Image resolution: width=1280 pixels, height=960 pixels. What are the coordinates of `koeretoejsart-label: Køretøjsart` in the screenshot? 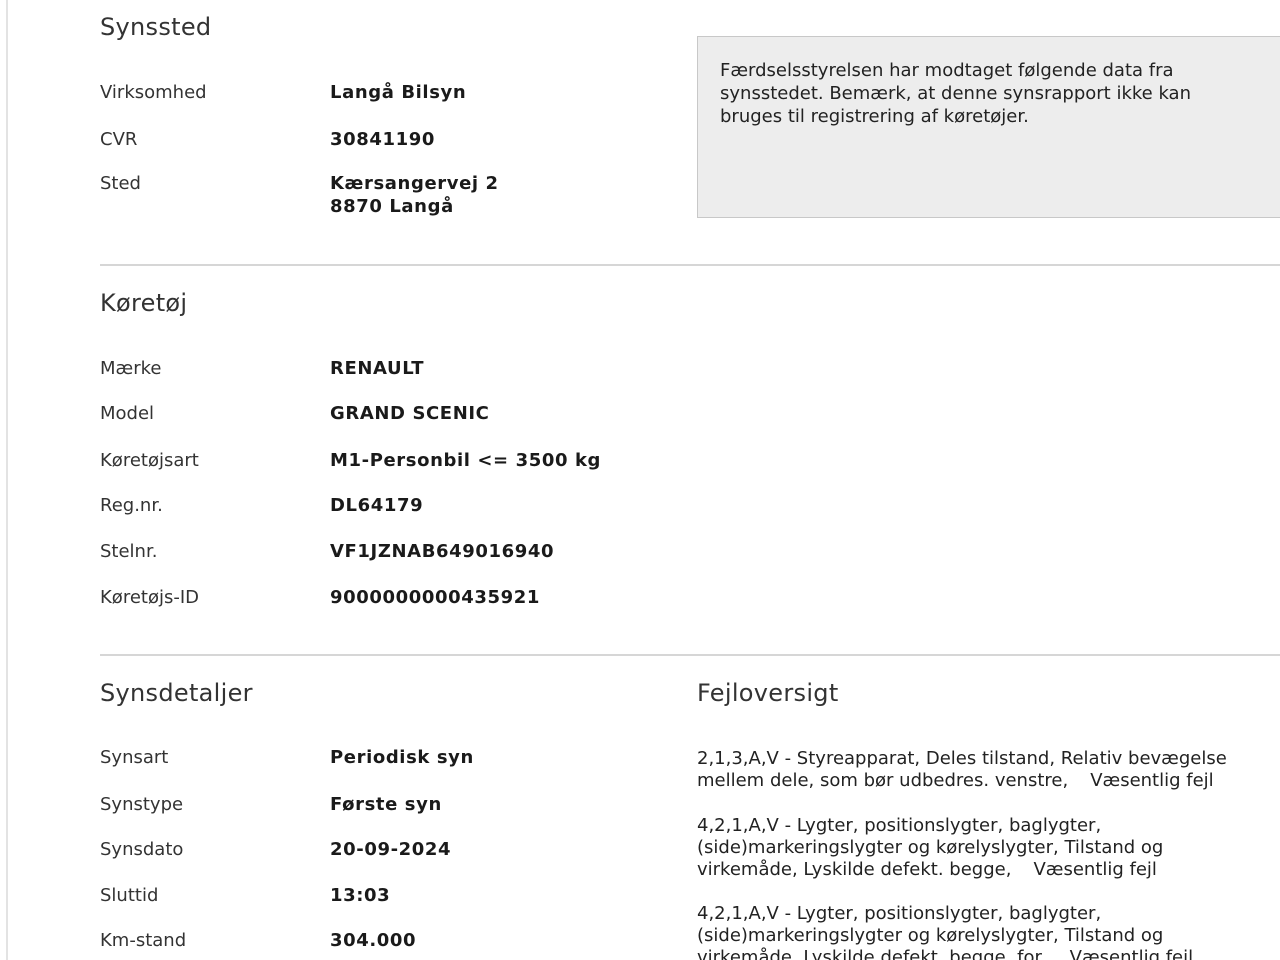 It's located at (149, 460).